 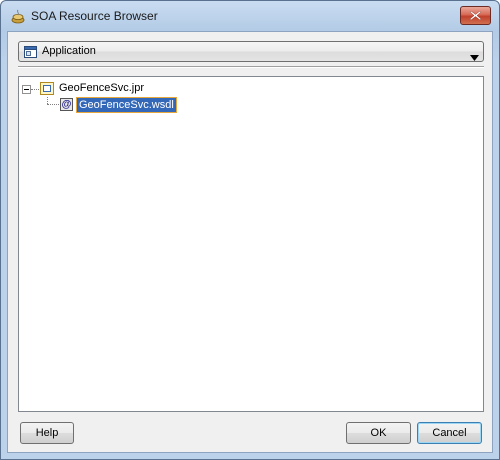 What do you see at coordinates (251, 51) in the screenshot?
I see `resource-type-dropdown: Application` at bounding box center [251, 51].